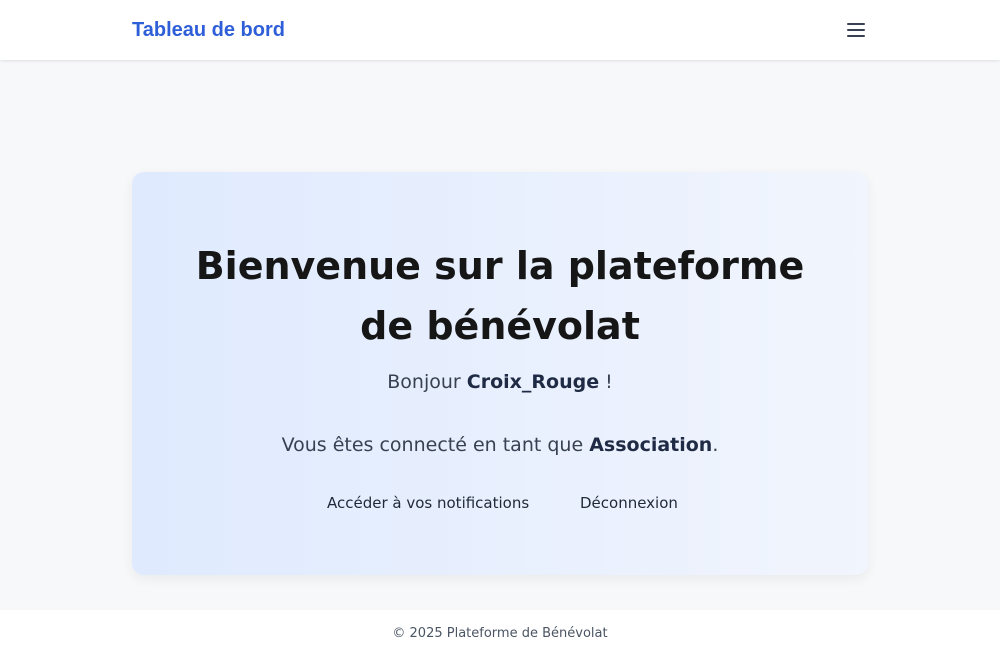  I want to click on top-navbar: Tableau de bord, so click(500, 30).